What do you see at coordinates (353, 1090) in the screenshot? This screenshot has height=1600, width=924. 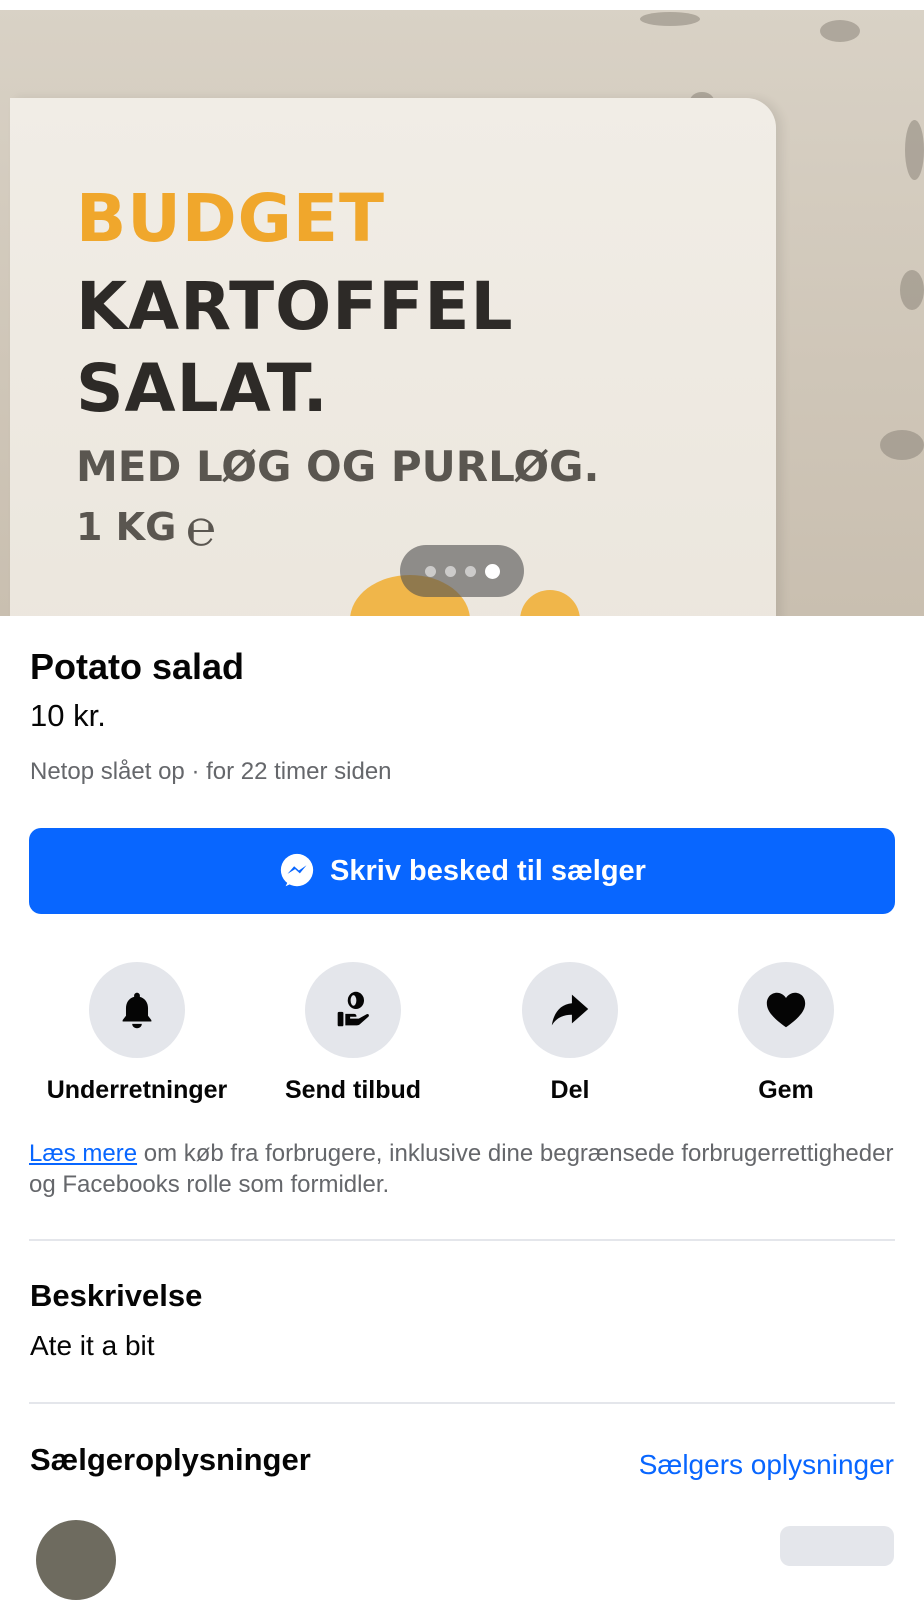 I see `action-label: Send tilbud` at bounding box center [353, 1090].